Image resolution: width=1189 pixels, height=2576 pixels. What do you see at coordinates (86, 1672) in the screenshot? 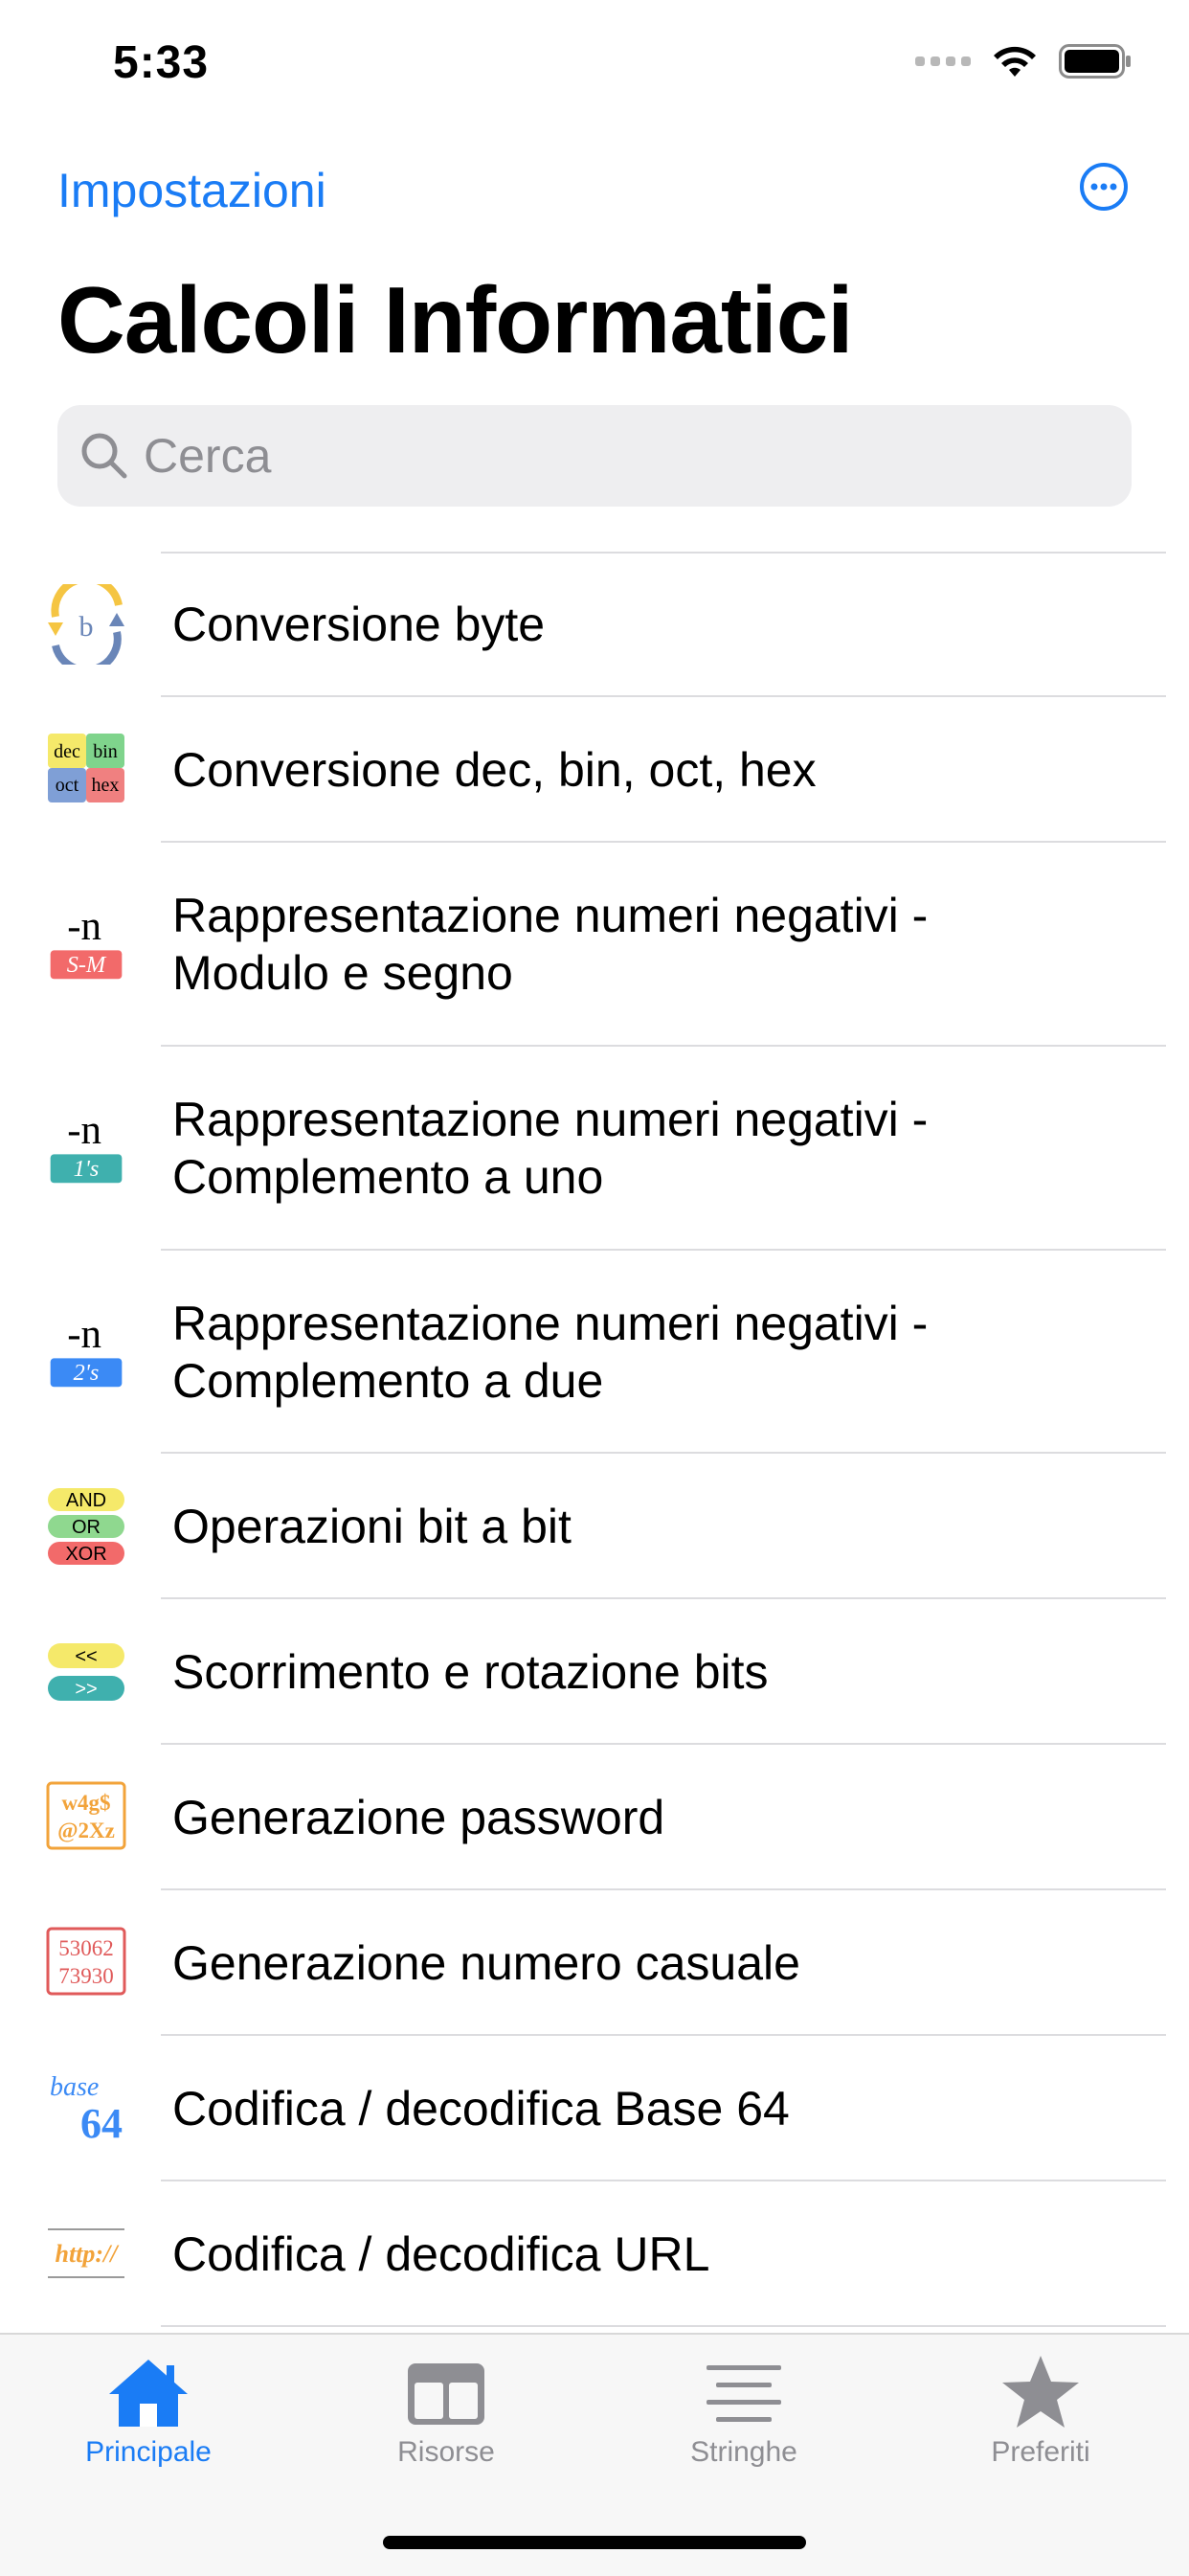
I see `bit-shift-icon: << >>` at bounding box center [86, 1672].